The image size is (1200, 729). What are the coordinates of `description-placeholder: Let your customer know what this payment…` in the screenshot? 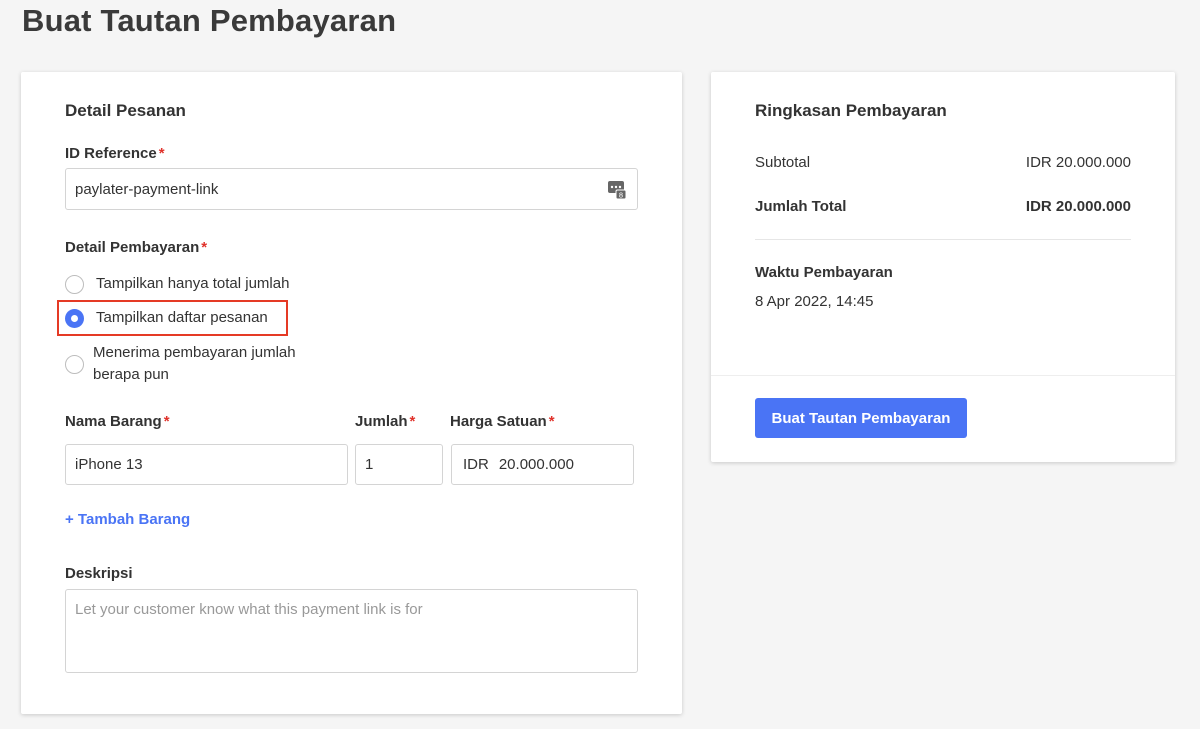 It's located at (249, 609).